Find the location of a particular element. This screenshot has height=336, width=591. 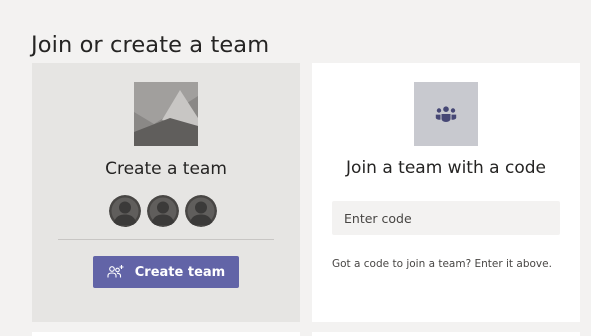

people-team-icon is located at coordinates (446, 114).